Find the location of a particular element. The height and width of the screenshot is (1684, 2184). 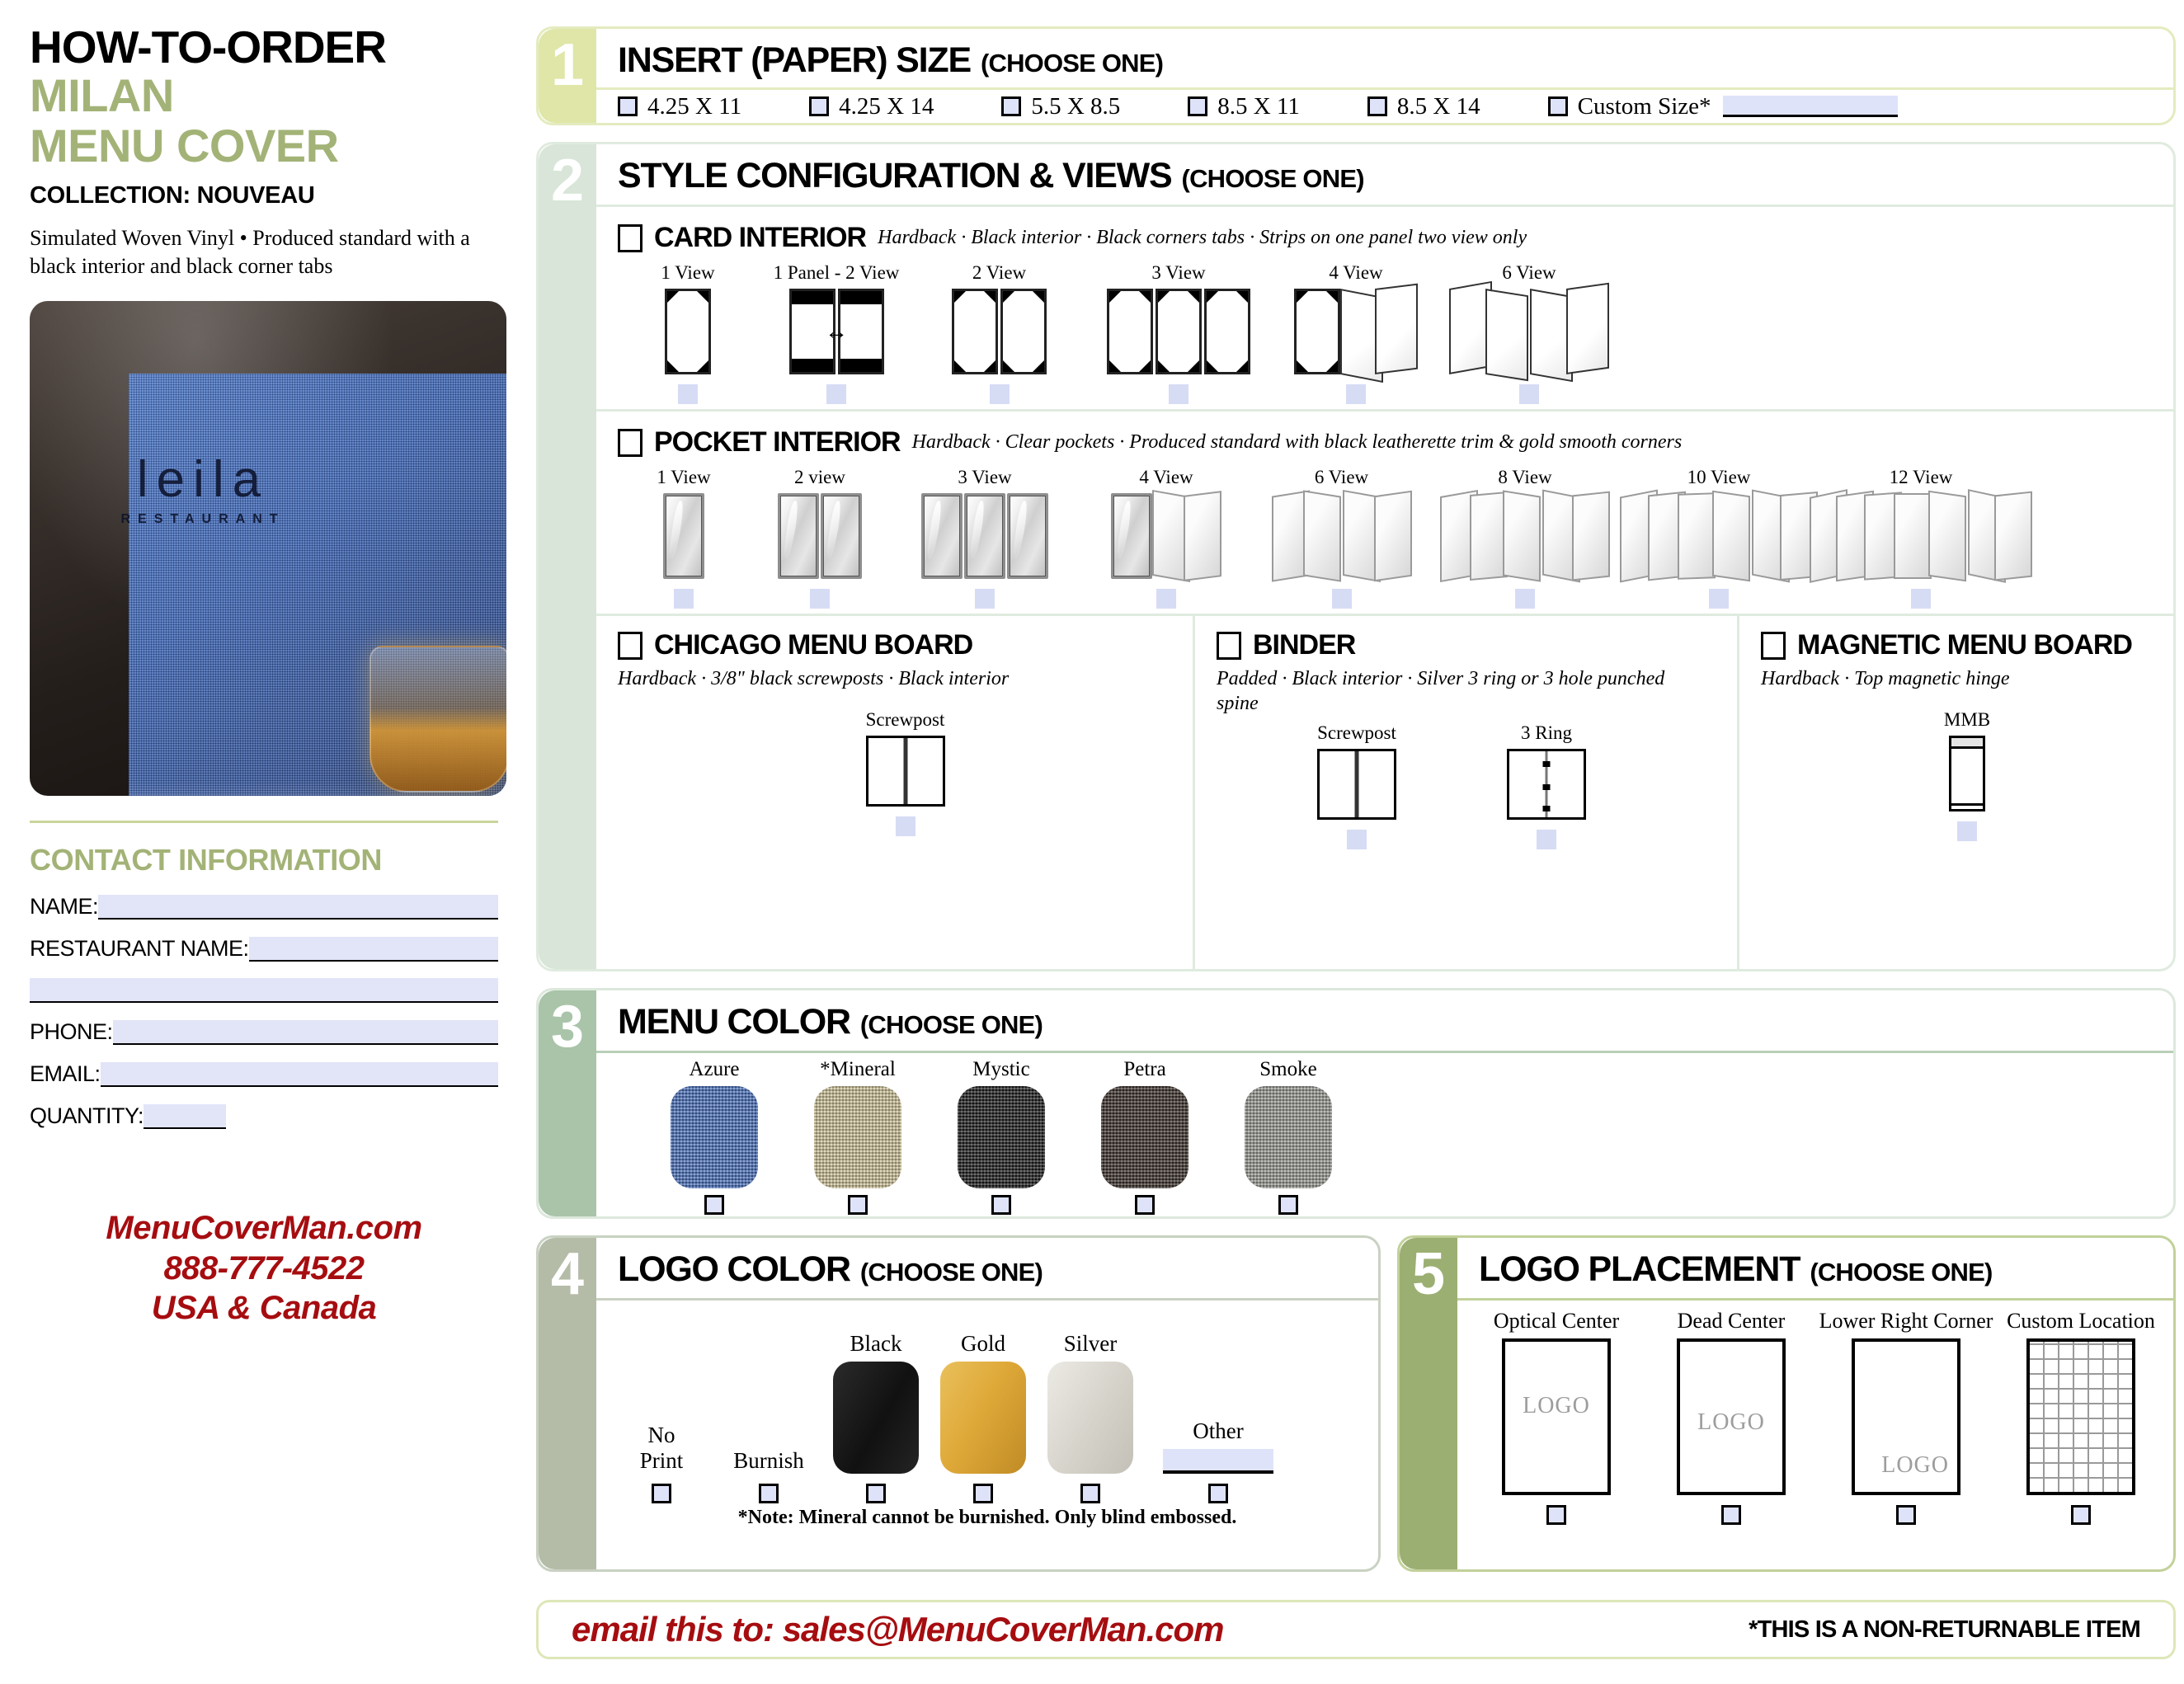

placement-custom-location: Custom Location is located at coordinates (2080, 1439).